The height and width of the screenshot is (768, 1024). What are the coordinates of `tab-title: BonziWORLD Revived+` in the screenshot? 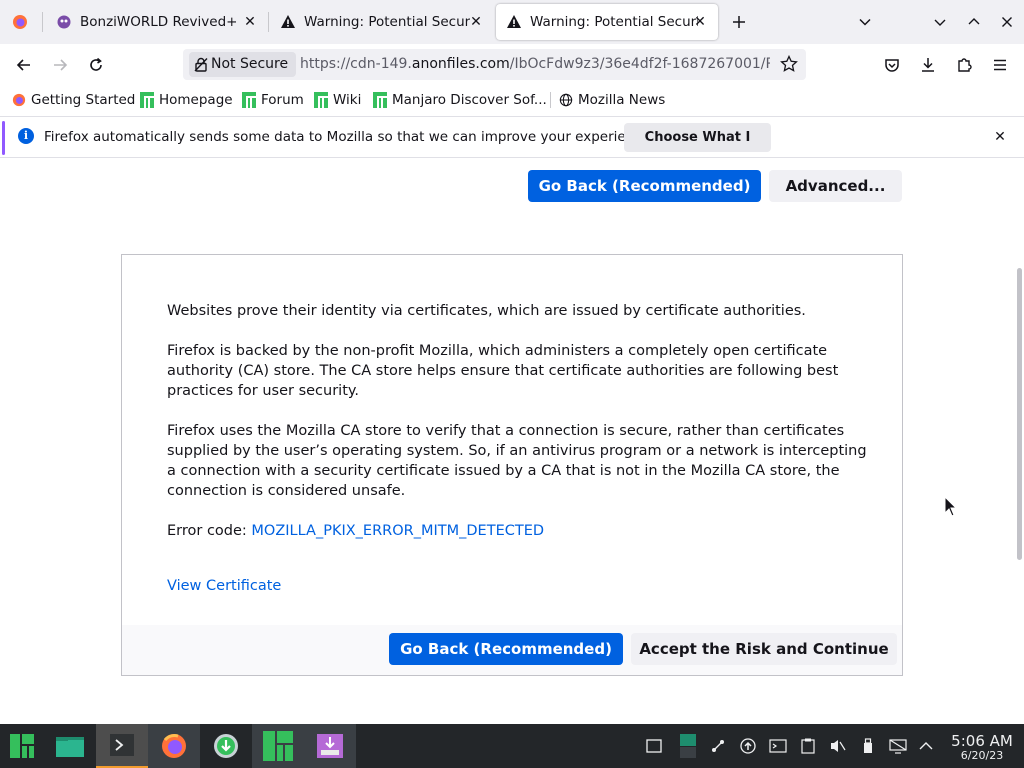 It's located at (159, 22).